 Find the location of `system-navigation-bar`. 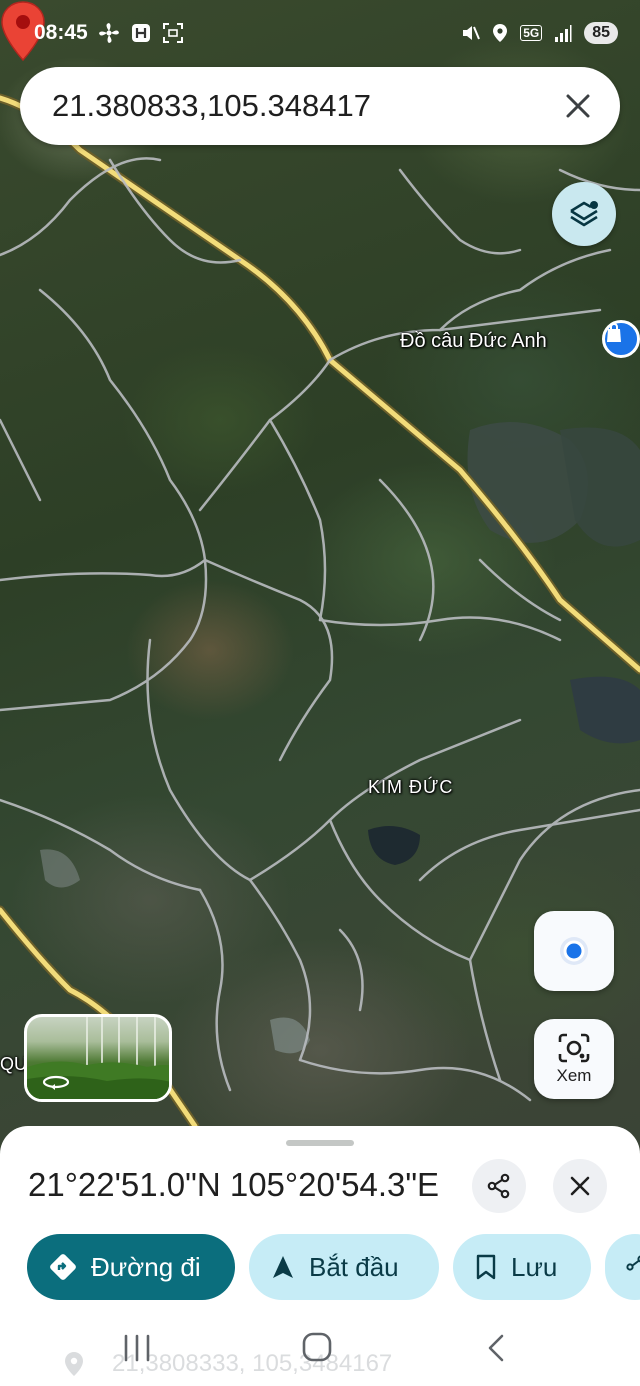

system-navigation-bar is located at coordinates (320, 1348).